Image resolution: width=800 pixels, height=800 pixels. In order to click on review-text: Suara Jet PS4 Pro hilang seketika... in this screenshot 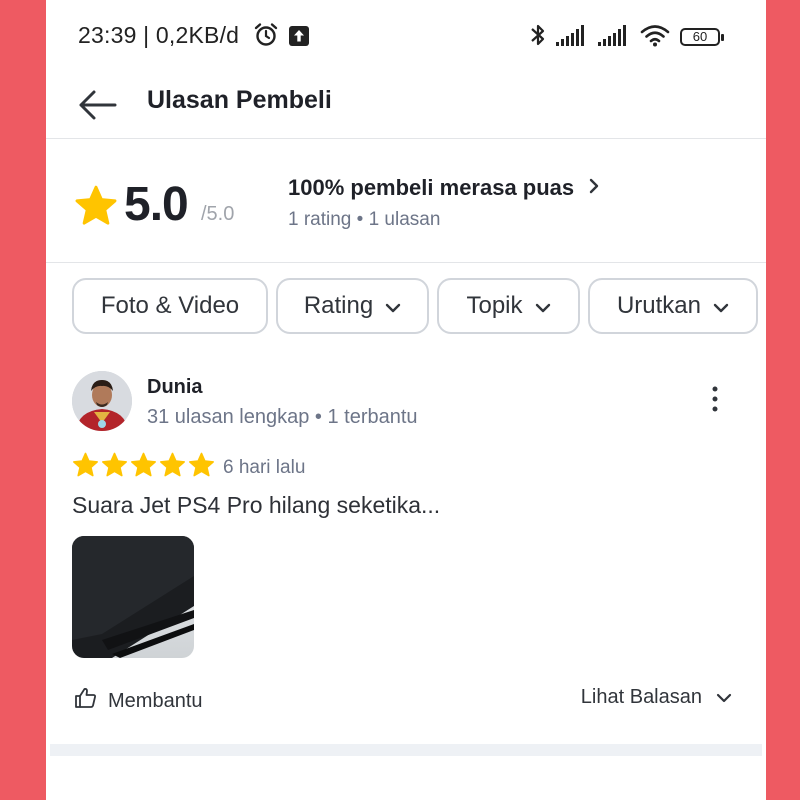, I will do `click(256, 505)`.